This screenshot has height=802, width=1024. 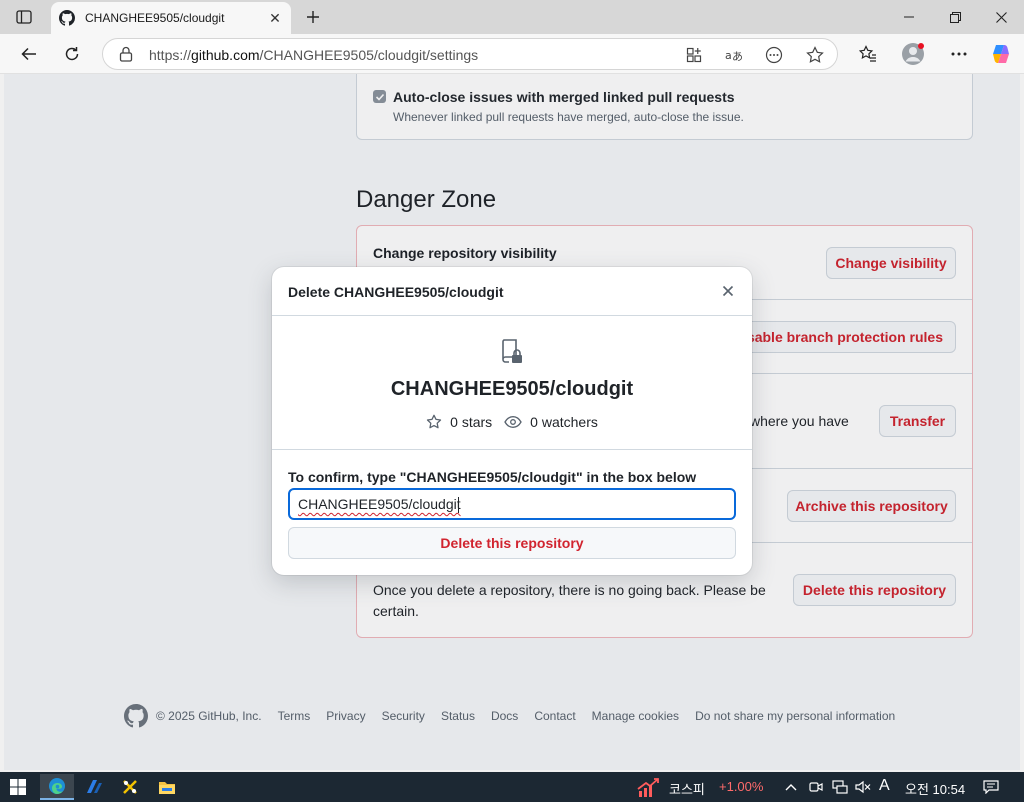 What do you see at coordinates (504, 716) in the screenshot?
I see `footer-link-docs: Docs` at bounding box center [504, 716].